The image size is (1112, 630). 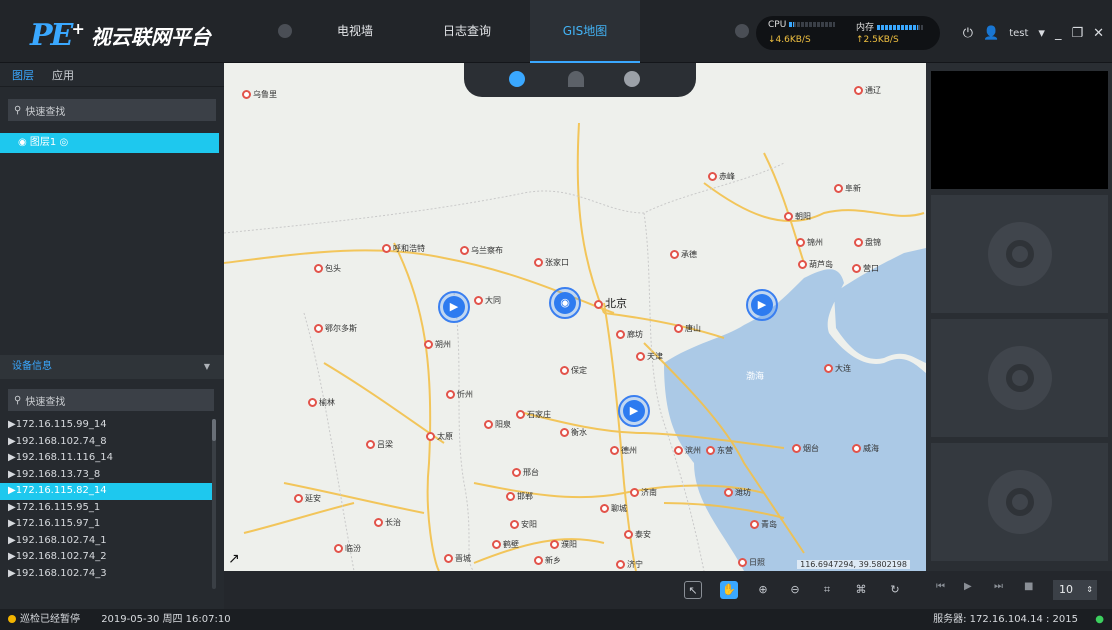 I want to click on device-list-item: ▶172.16.115.82_14, so click(x=107, y=491).